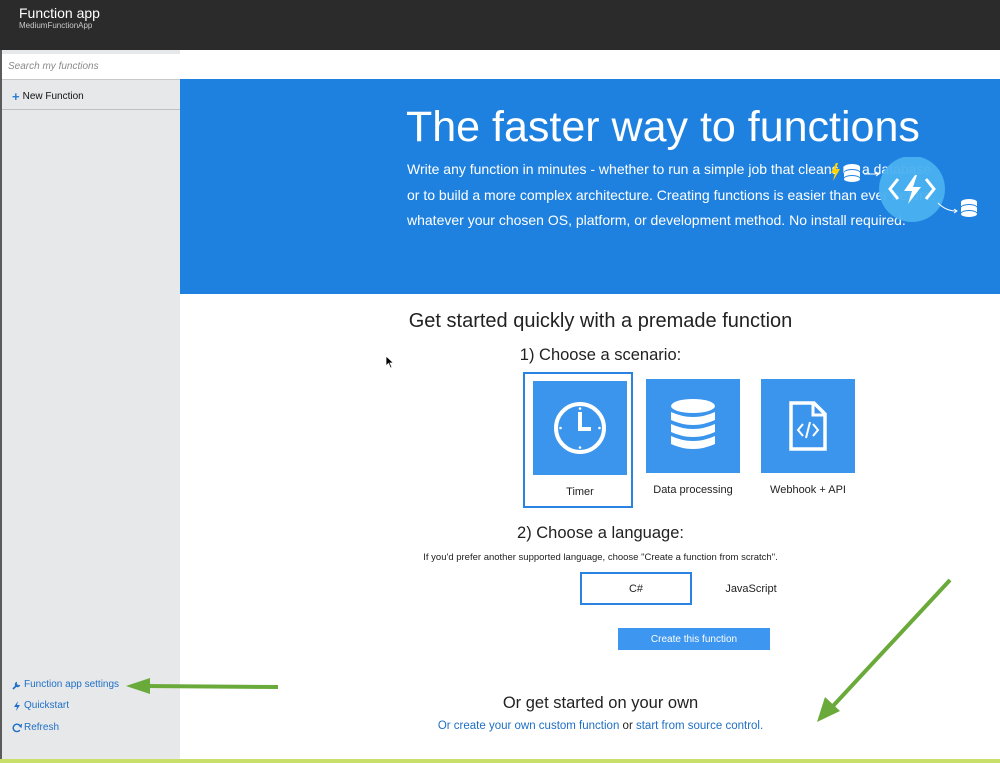 This screenshot has height=763, width=1000. What do you see at coordinates (17, 705) in the screenshot?
I see `bolt-icon` at bounding box center [17, 705].